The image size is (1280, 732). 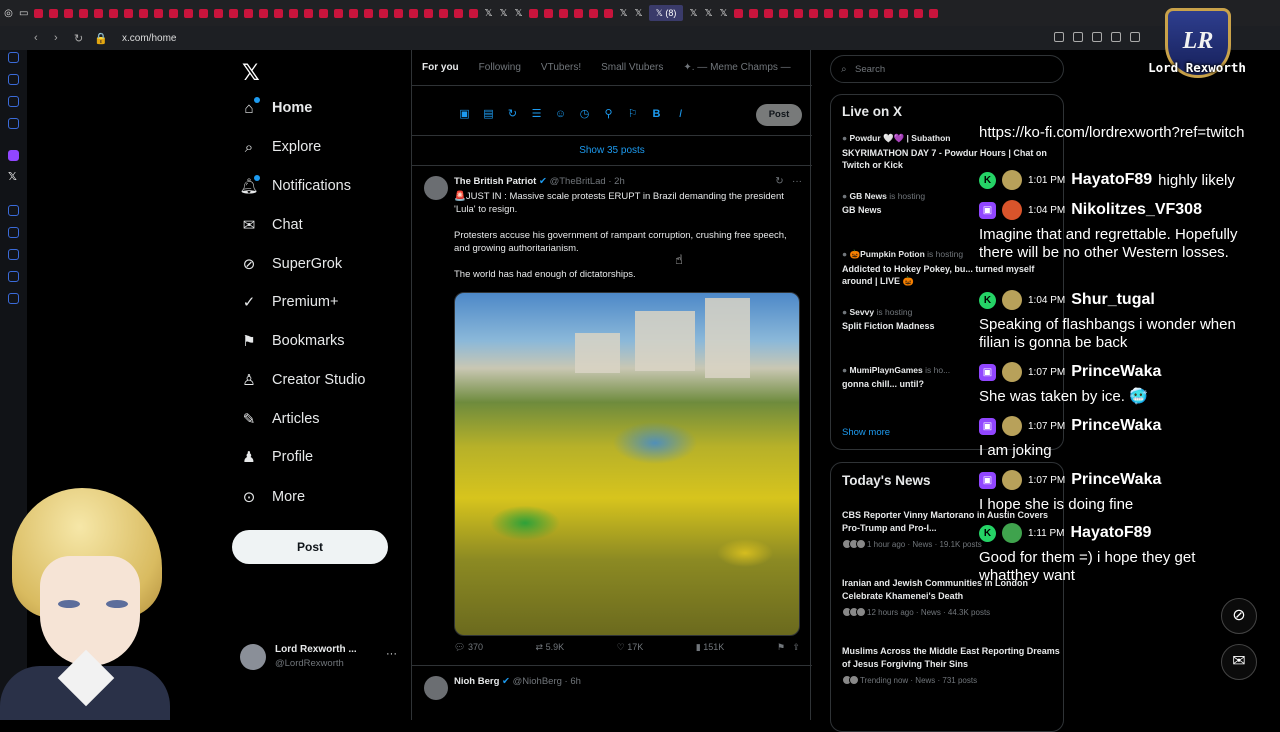 What do you see at coordinates (1239, 616) in the screenshot?
I see `grok-icon: ⊘` at bounding box center [1239, 616].